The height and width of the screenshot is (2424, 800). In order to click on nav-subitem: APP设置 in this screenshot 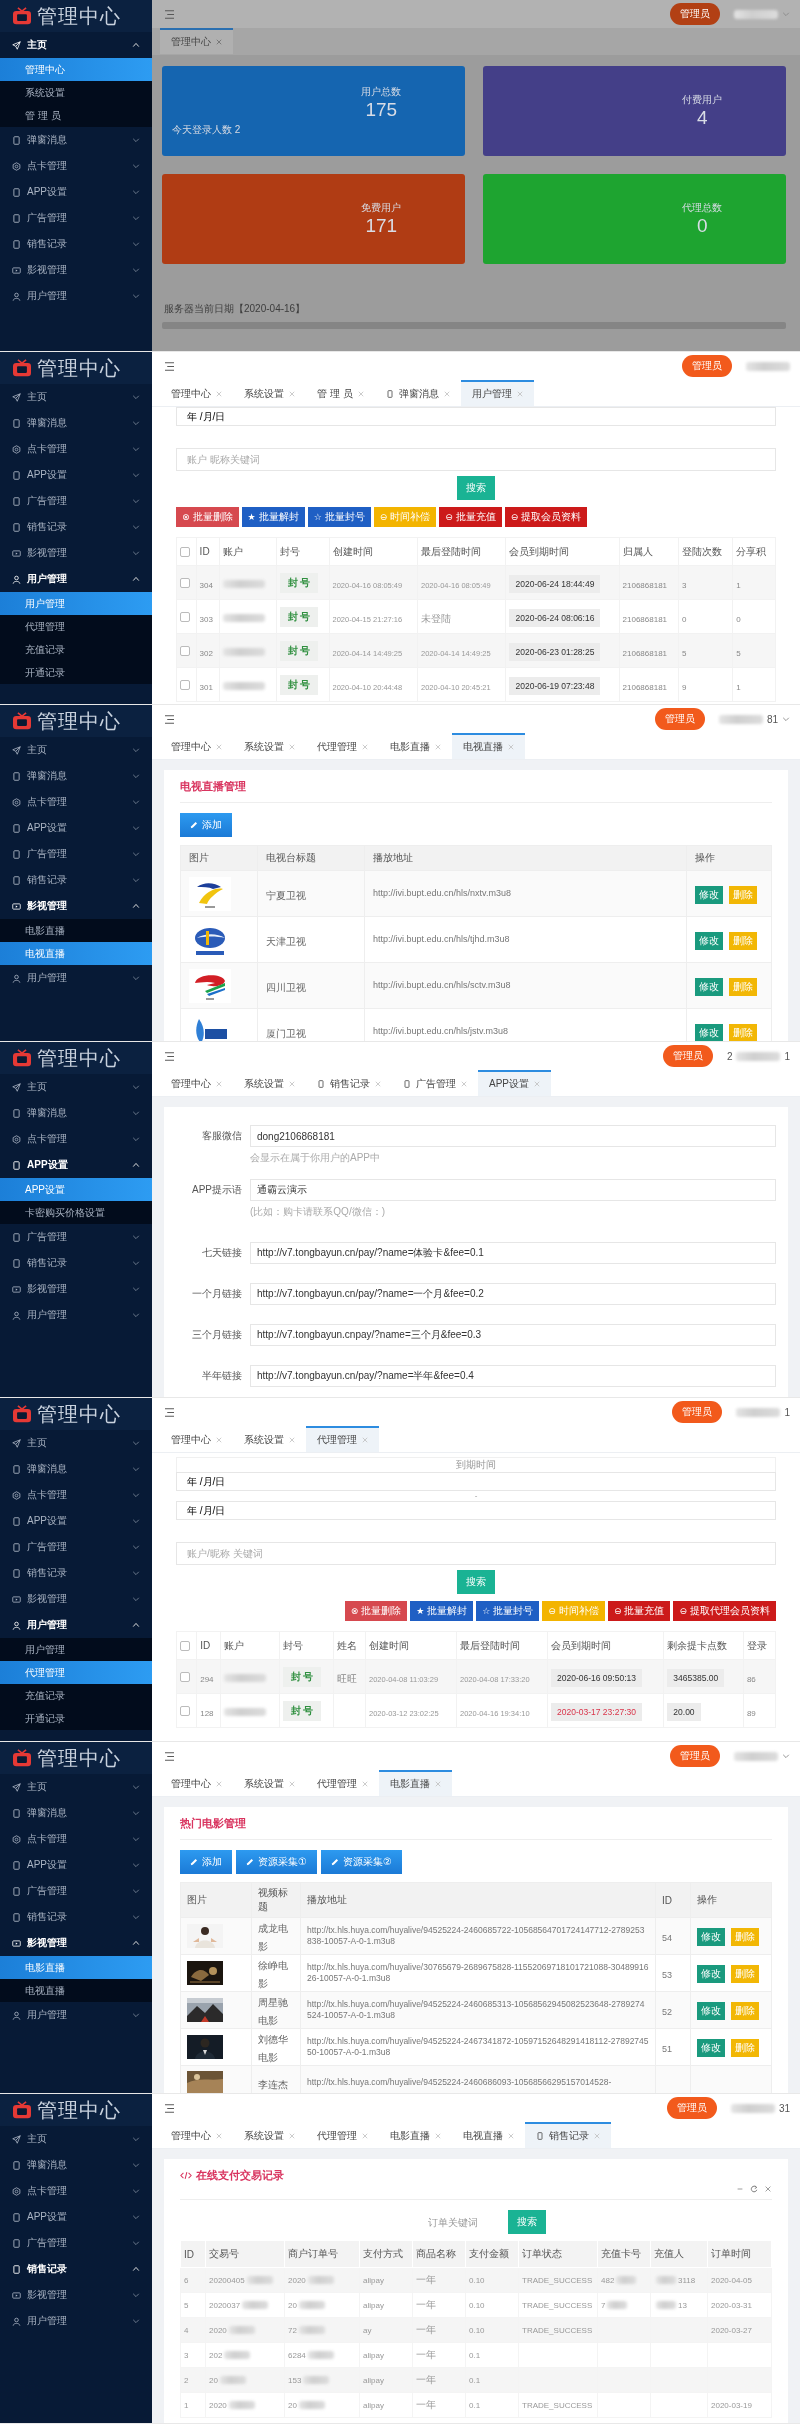, I will do `click(76, 1189)`.